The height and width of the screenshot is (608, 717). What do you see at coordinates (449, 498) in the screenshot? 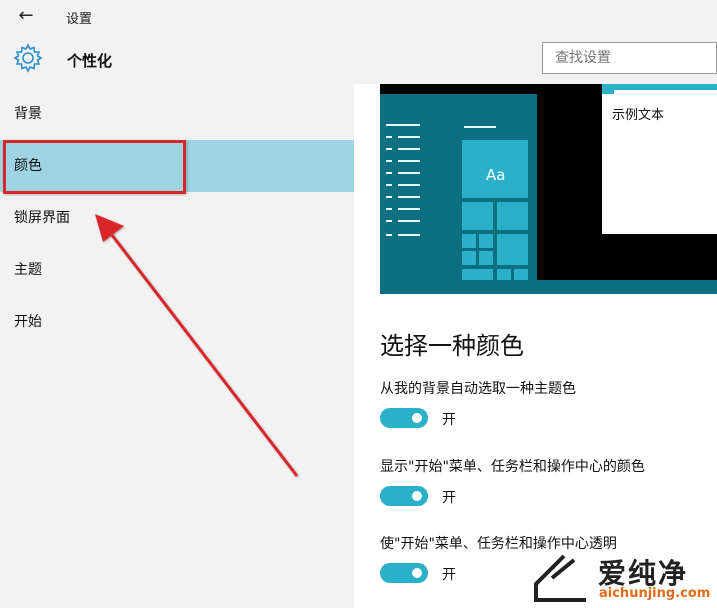
I see `toggle-state-show-color: 开` at bounding box center [449, 498].